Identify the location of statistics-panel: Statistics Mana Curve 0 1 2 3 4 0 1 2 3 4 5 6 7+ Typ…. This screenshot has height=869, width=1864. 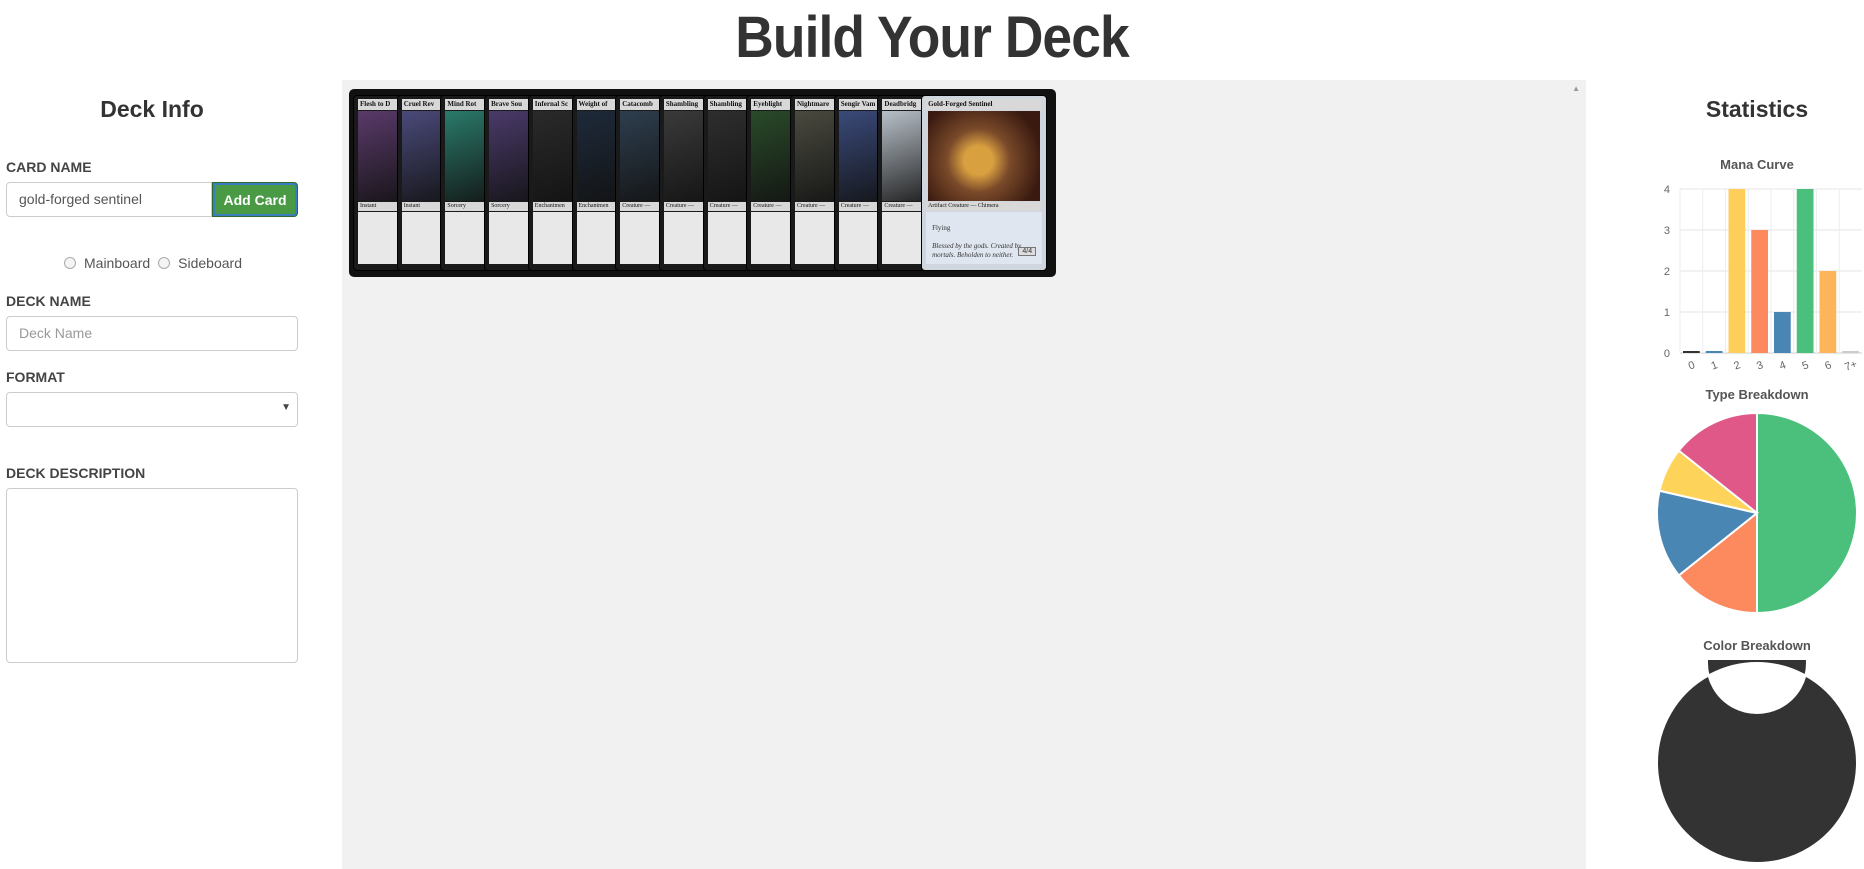
(1757, 472).